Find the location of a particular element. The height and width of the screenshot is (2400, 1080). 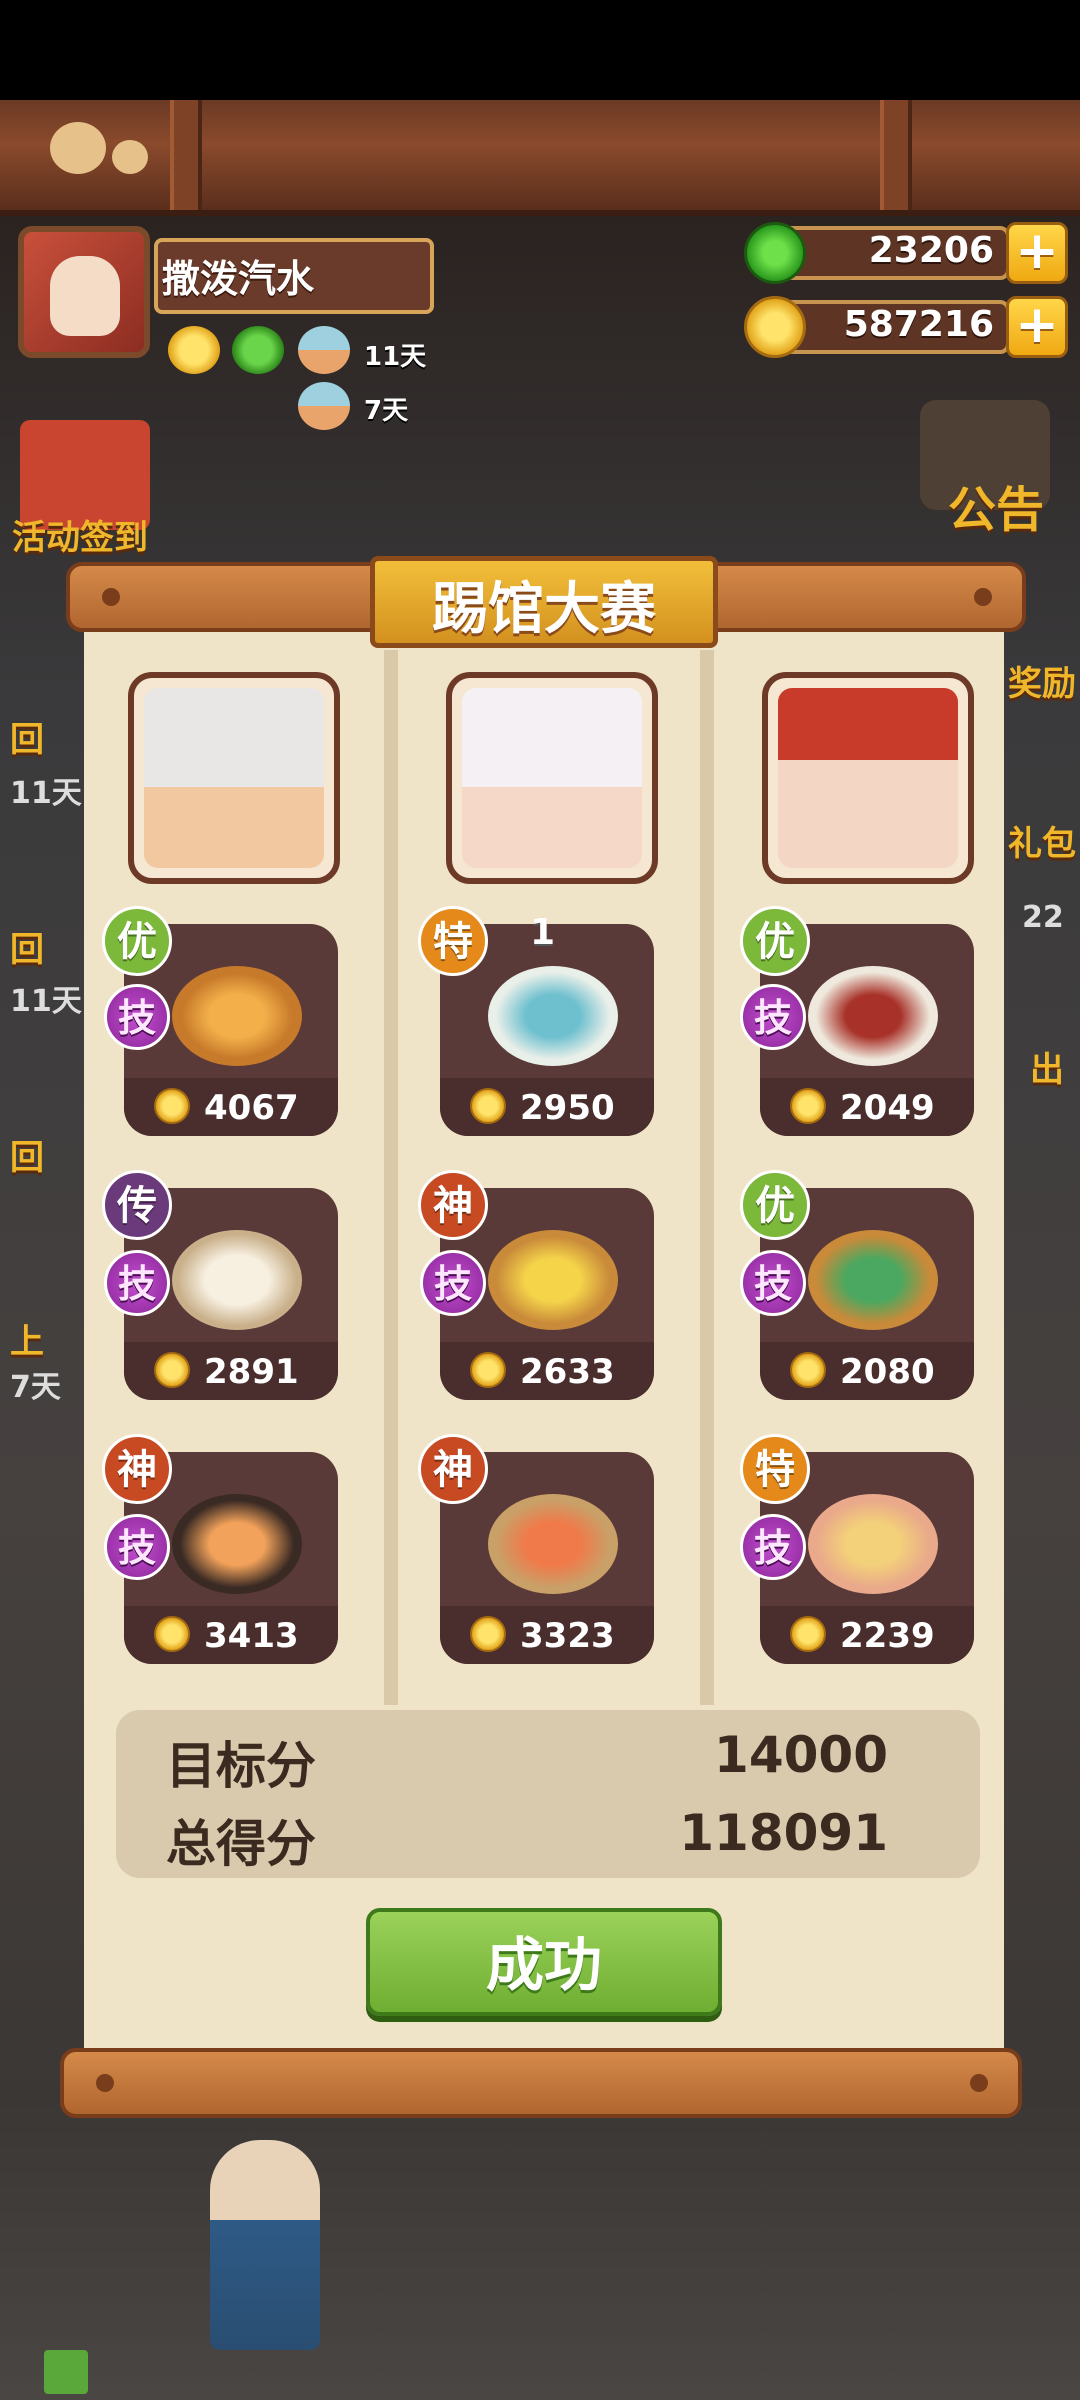

custard-dish-icon is located at coordinates (873, 1544).